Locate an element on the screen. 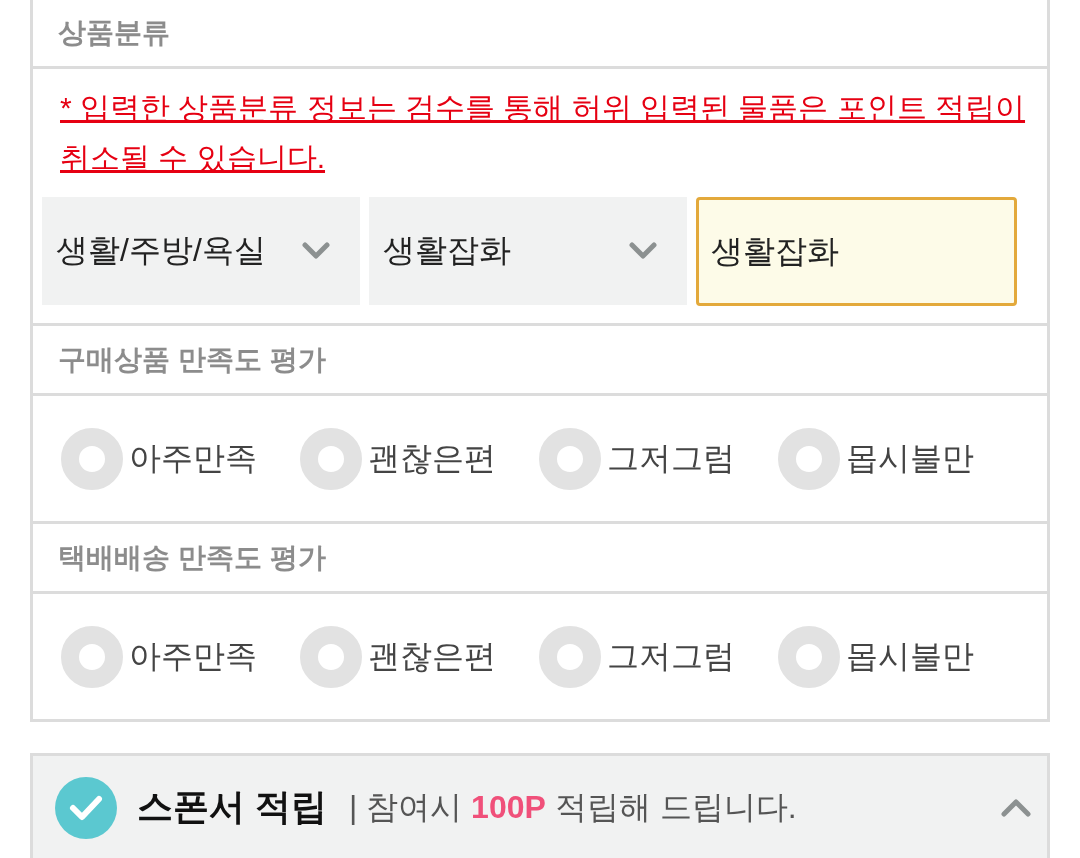 Image resolution: width=1080 pixels, height=858 pixels. section-title: 상품분류 is located at coordinates (114, 33).